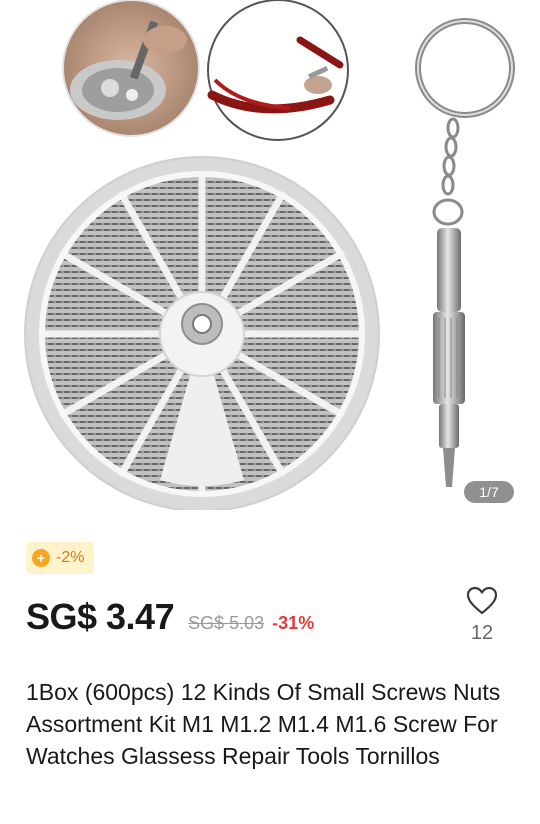 Image resolution: width=540 pixels, height=824 pixels. I want to click on price-row: SG$ 3.47 SG$ 5.03 -31%, so click(170, 617).